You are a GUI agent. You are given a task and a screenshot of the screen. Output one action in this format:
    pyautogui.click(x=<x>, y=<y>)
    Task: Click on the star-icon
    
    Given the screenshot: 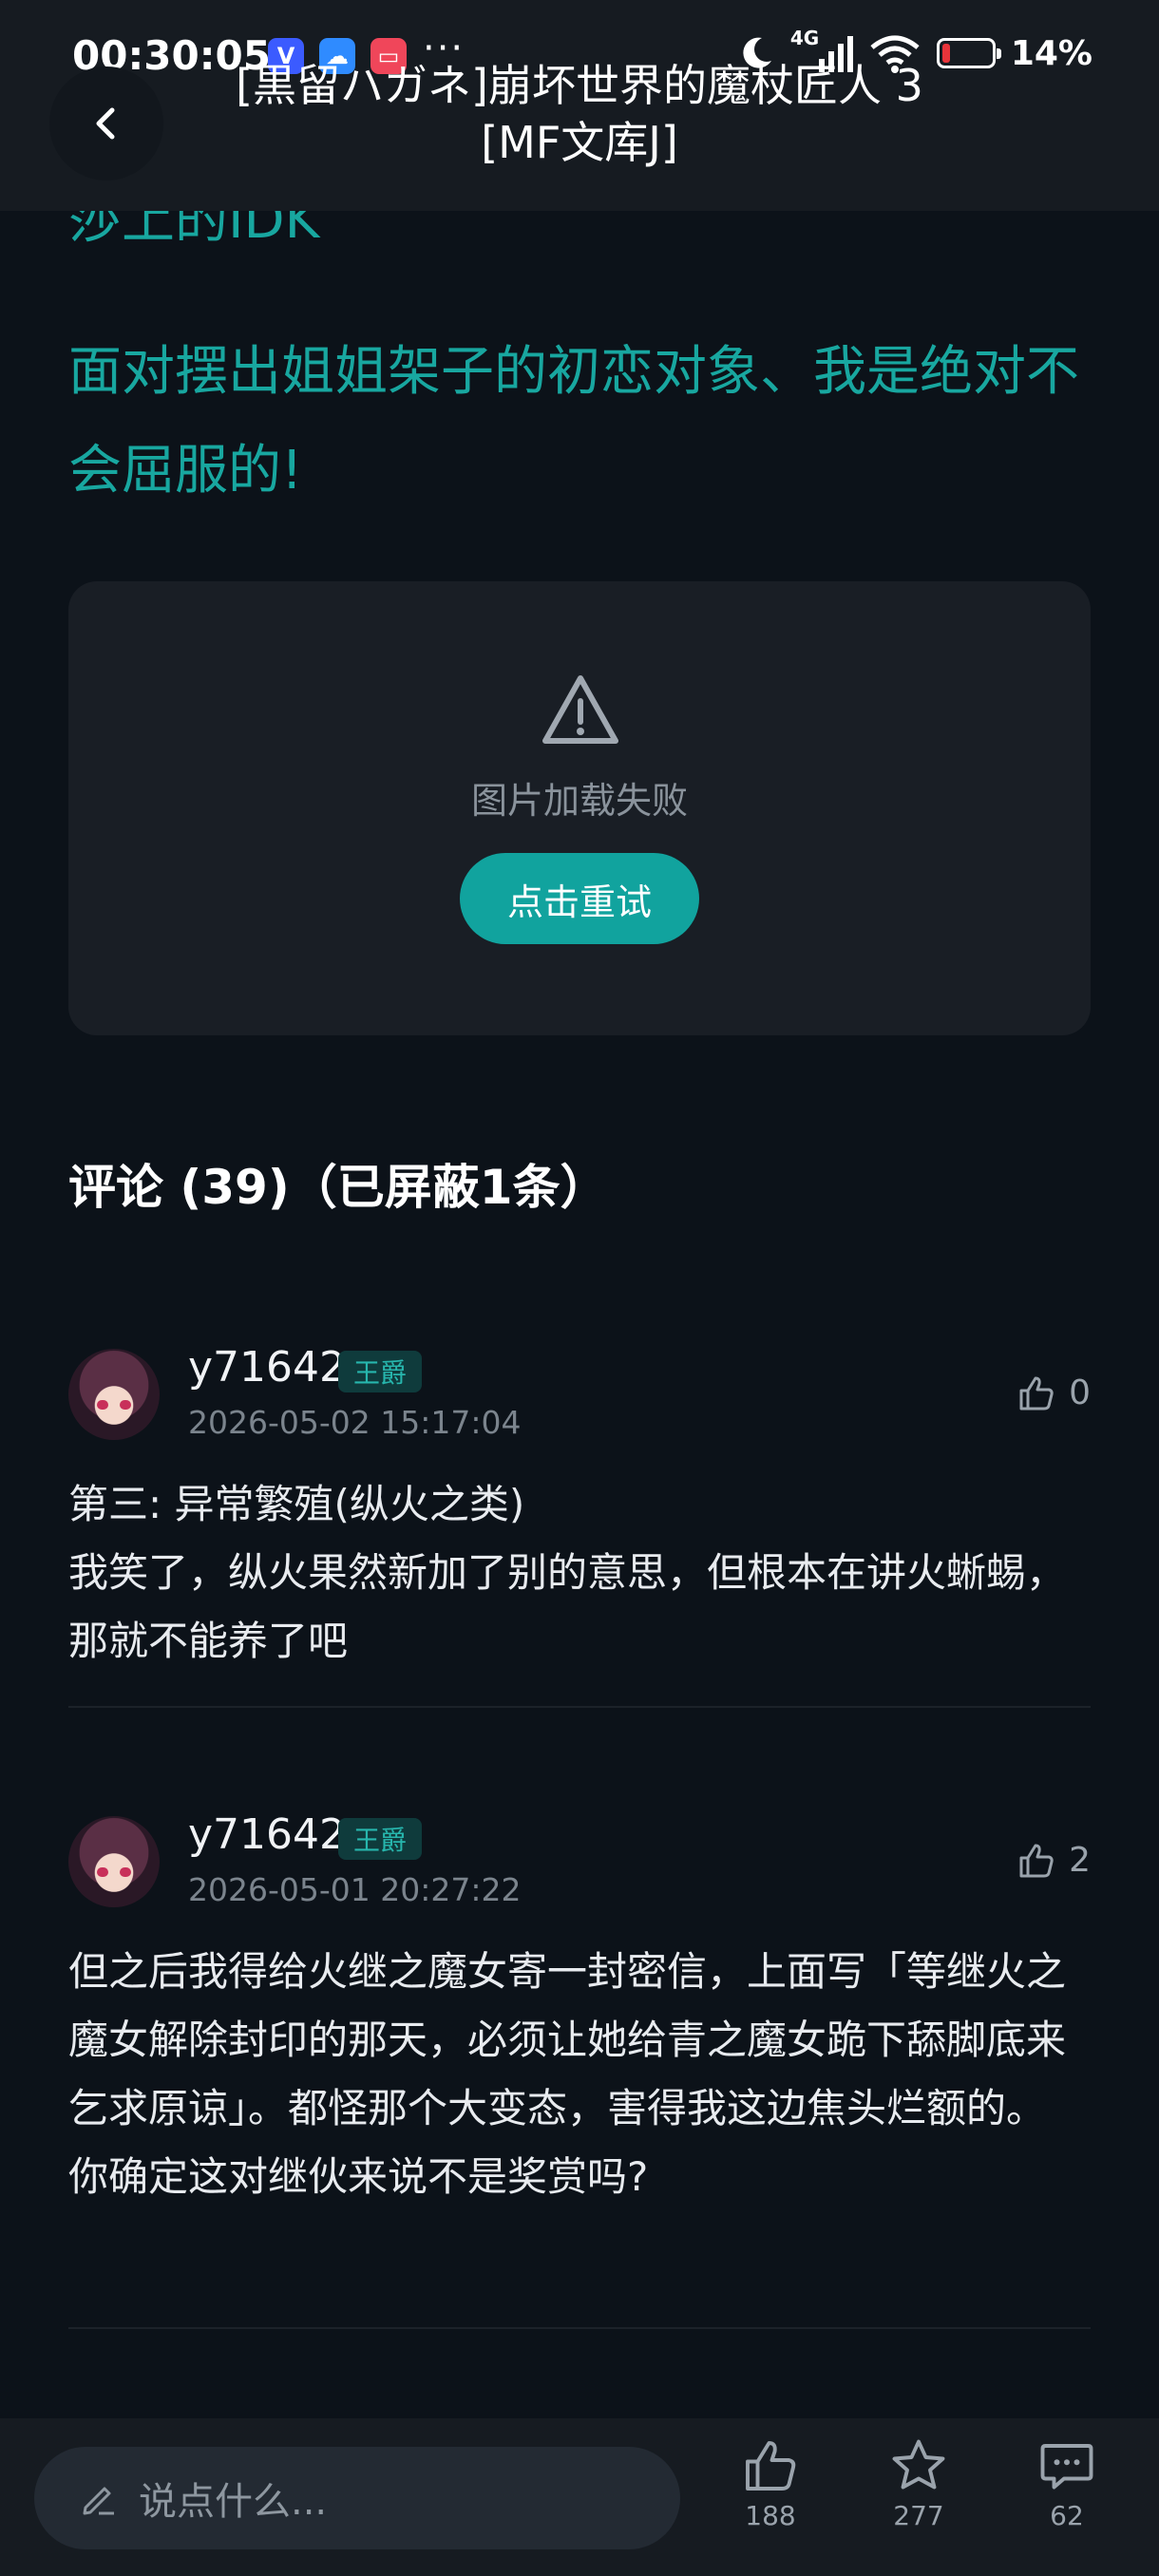 What is the action you would take?
    pyautogui.click(x=918, y=2464)
    